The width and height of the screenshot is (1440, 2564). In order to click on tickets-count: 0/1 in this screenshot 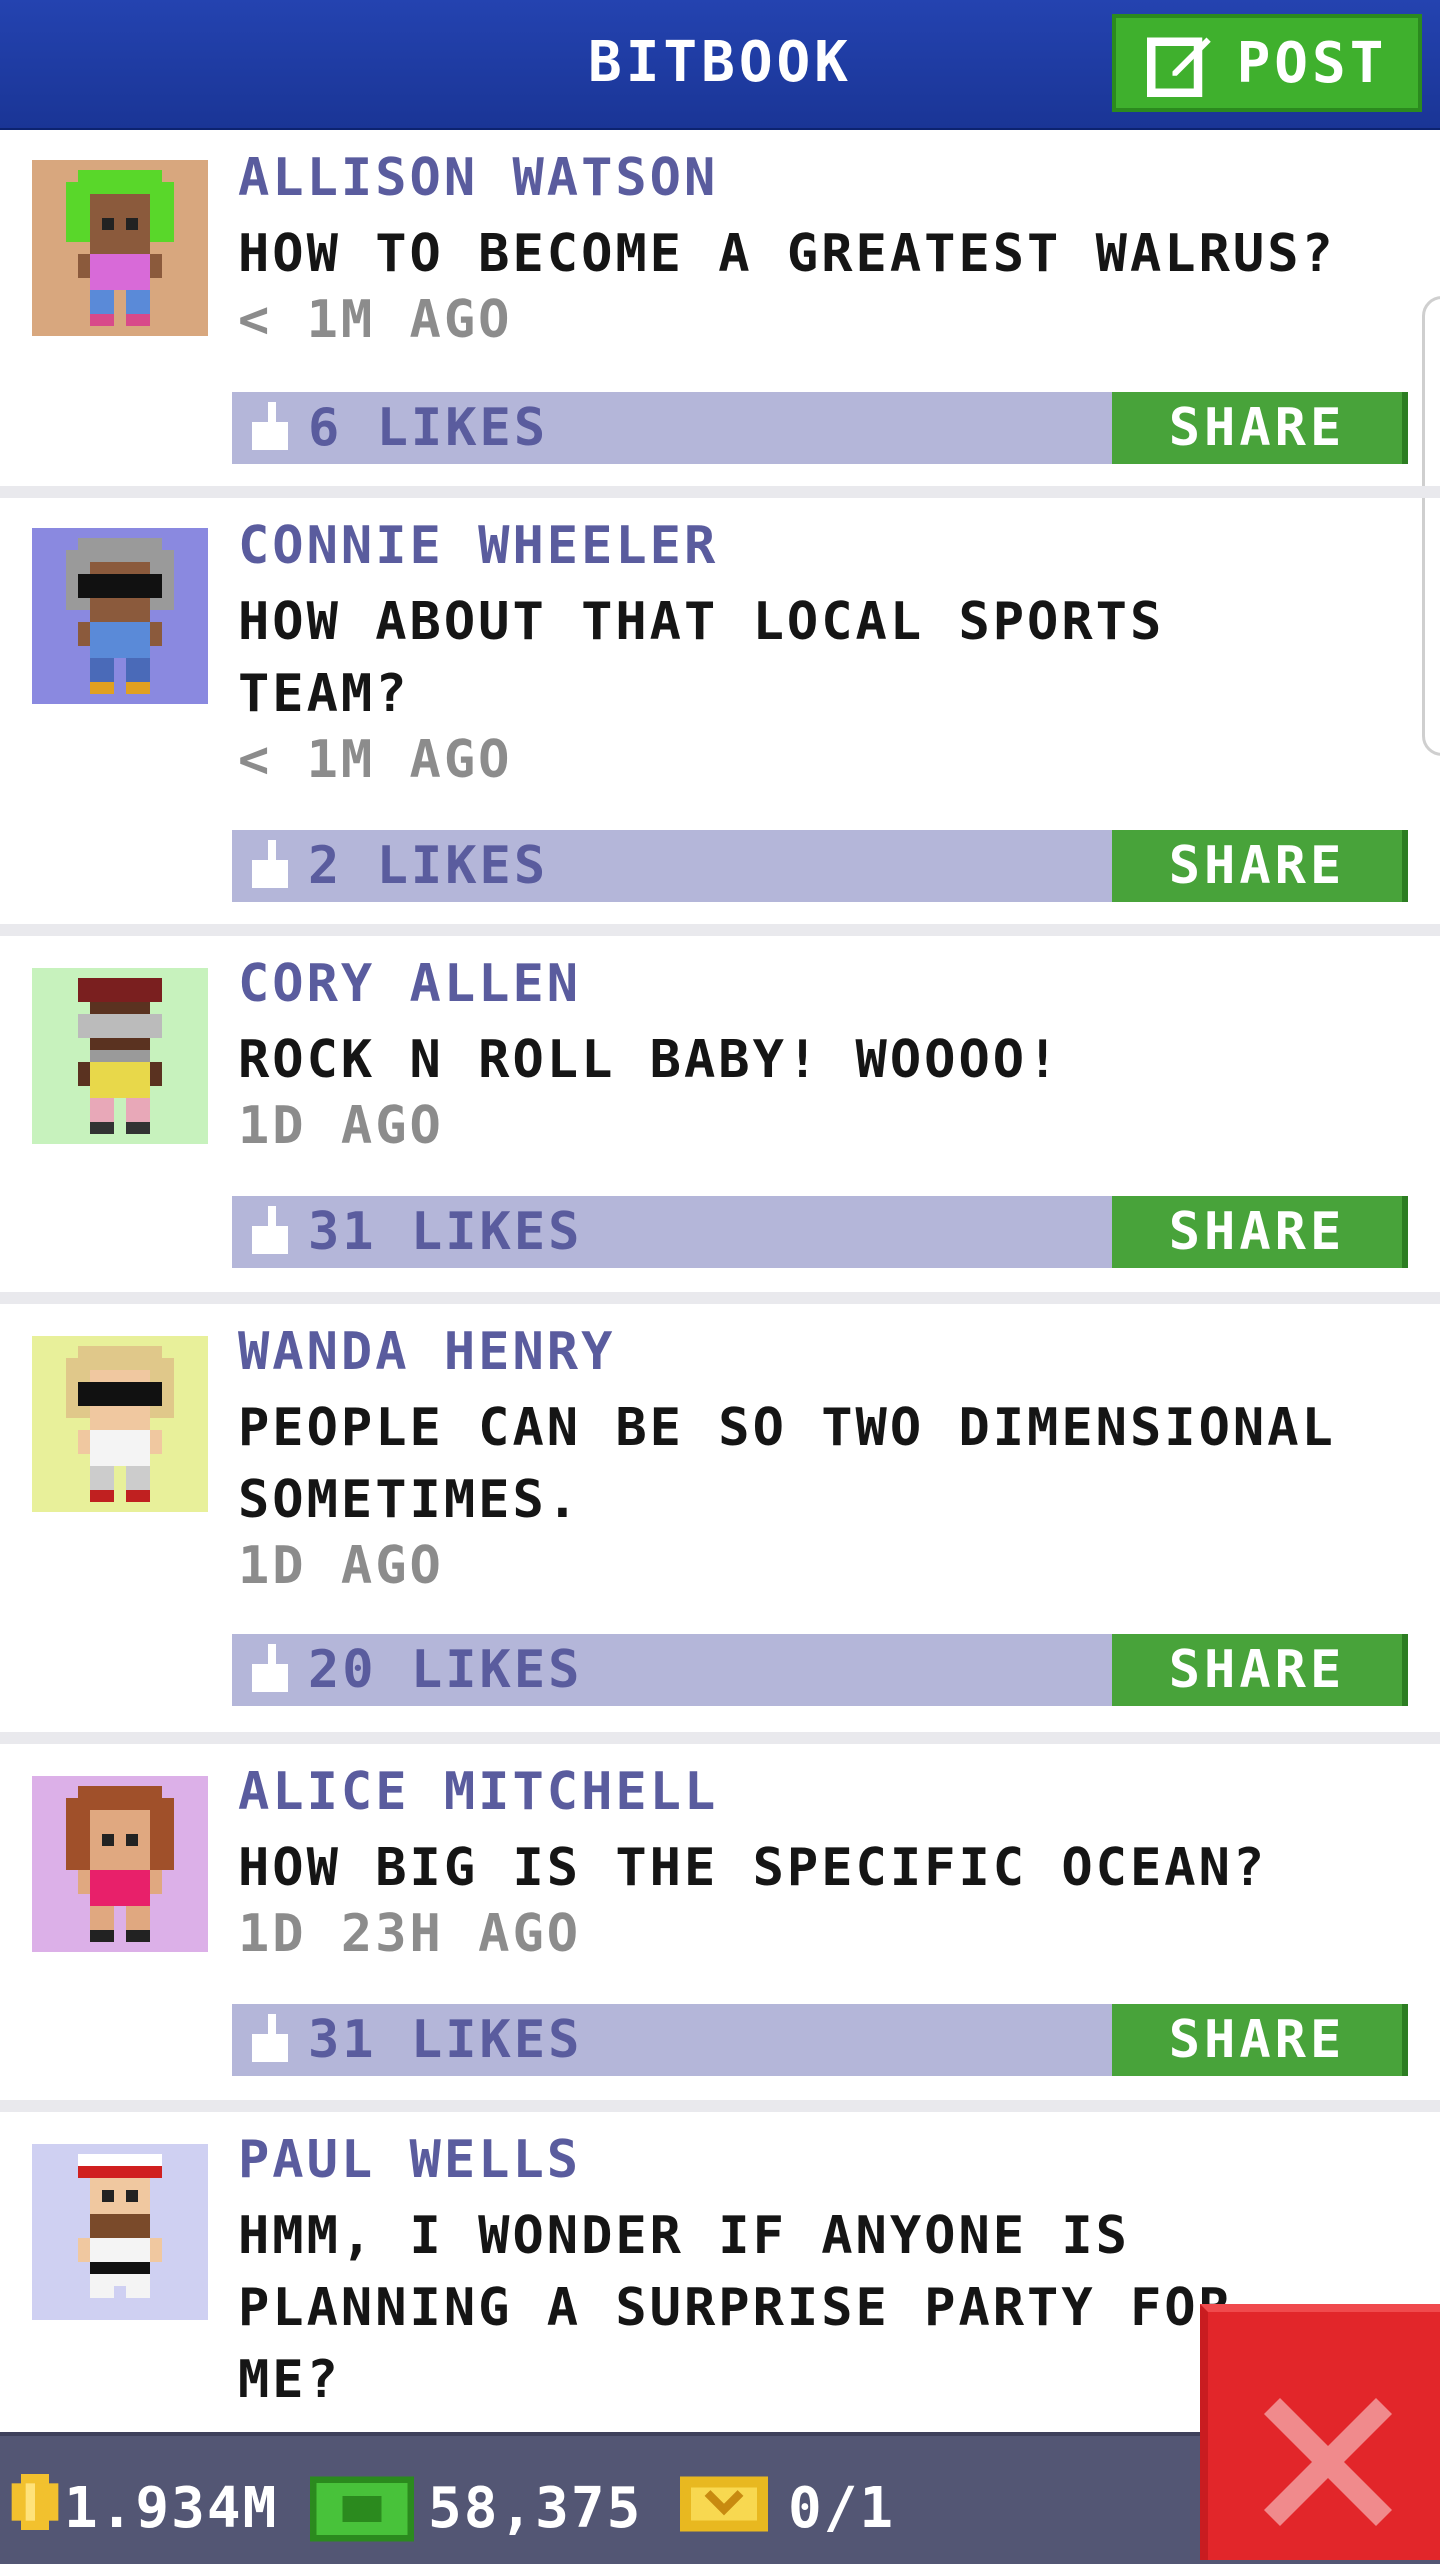, I will do `click(842, 2508)`.